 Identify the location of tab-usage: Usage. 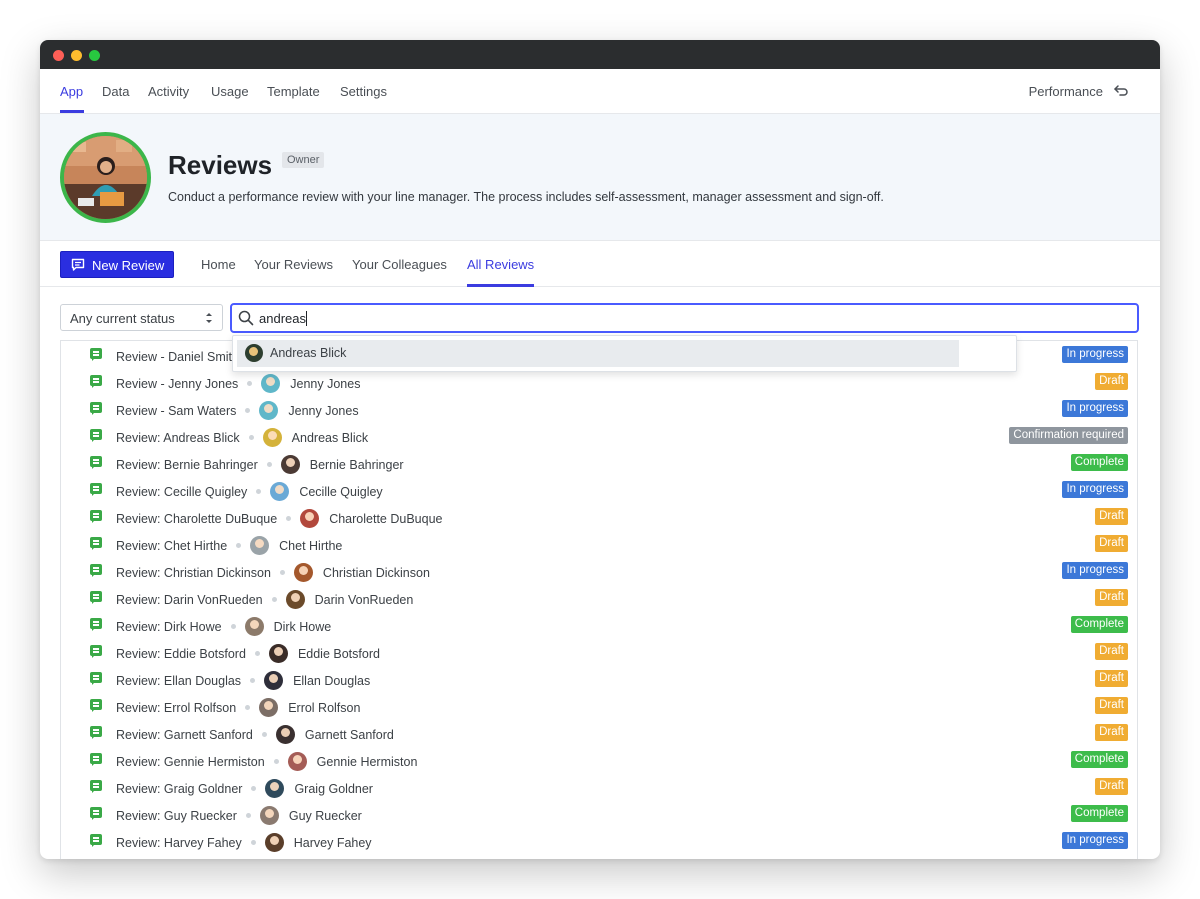
(230, 91).